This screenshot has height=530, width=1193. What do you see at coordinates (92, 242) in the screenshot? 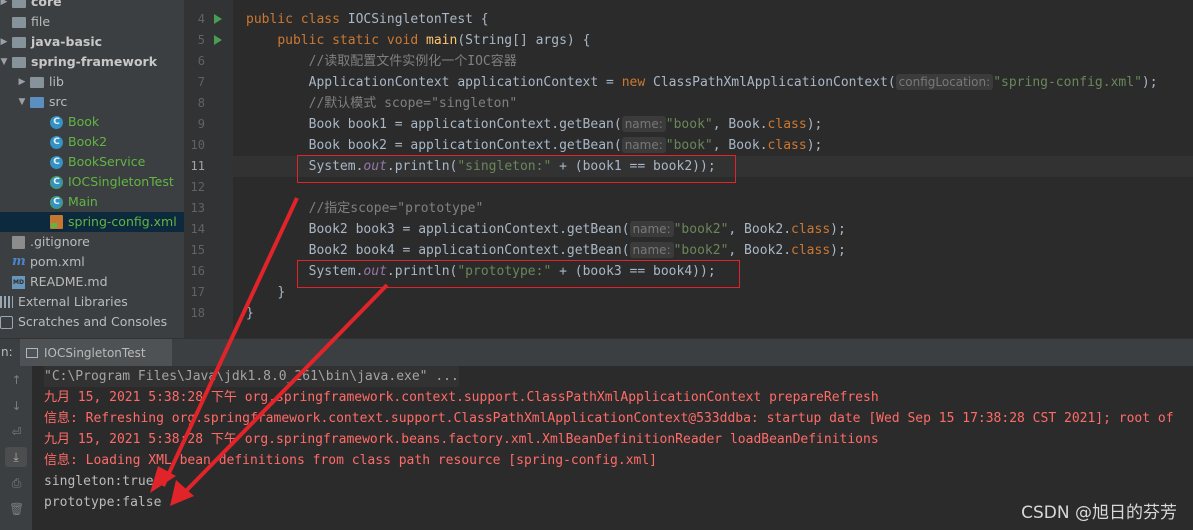
I see `tree-item: .gitignore` at bounding box center [92, 242].